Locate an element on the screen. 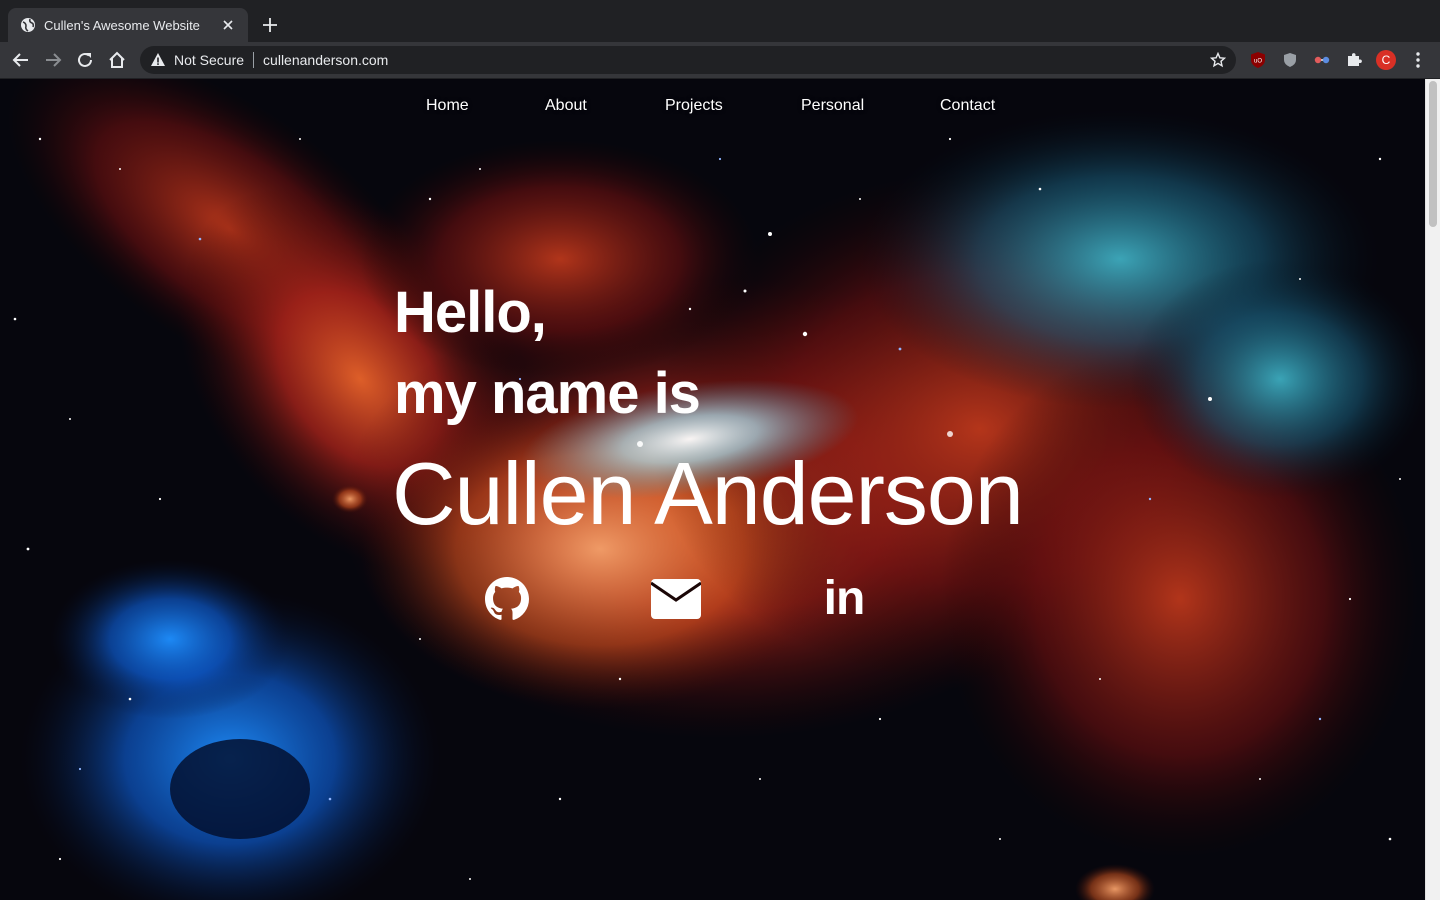 The image size is (1440, 900). home-icon is located at coordinates (117, 59).